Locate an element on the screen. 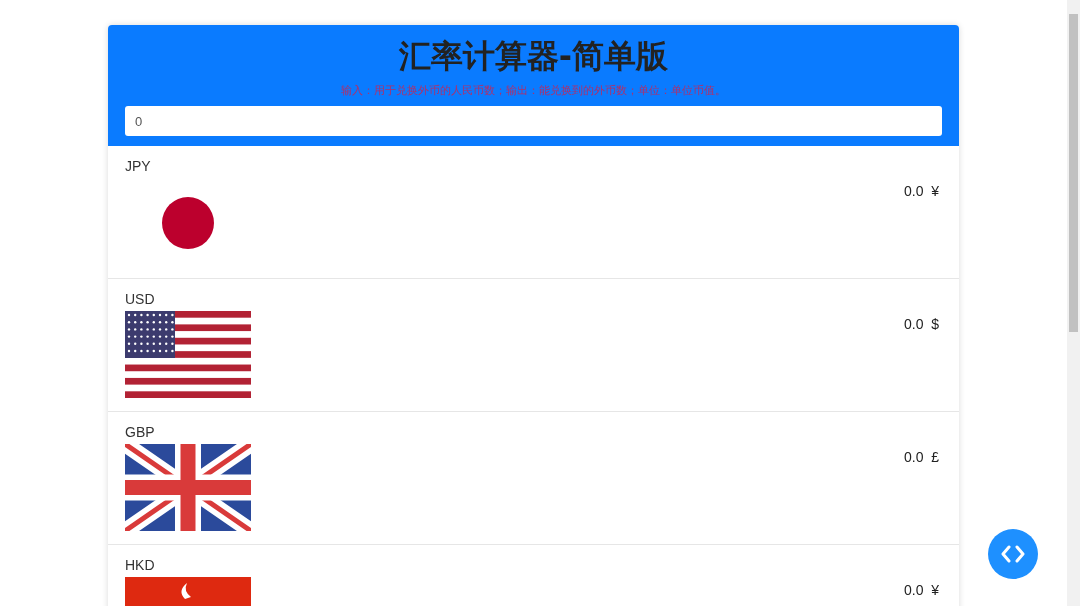 The width and height of the screenshot is (1080, 606). currency-code: HKD is located at coordinates (140, 565).